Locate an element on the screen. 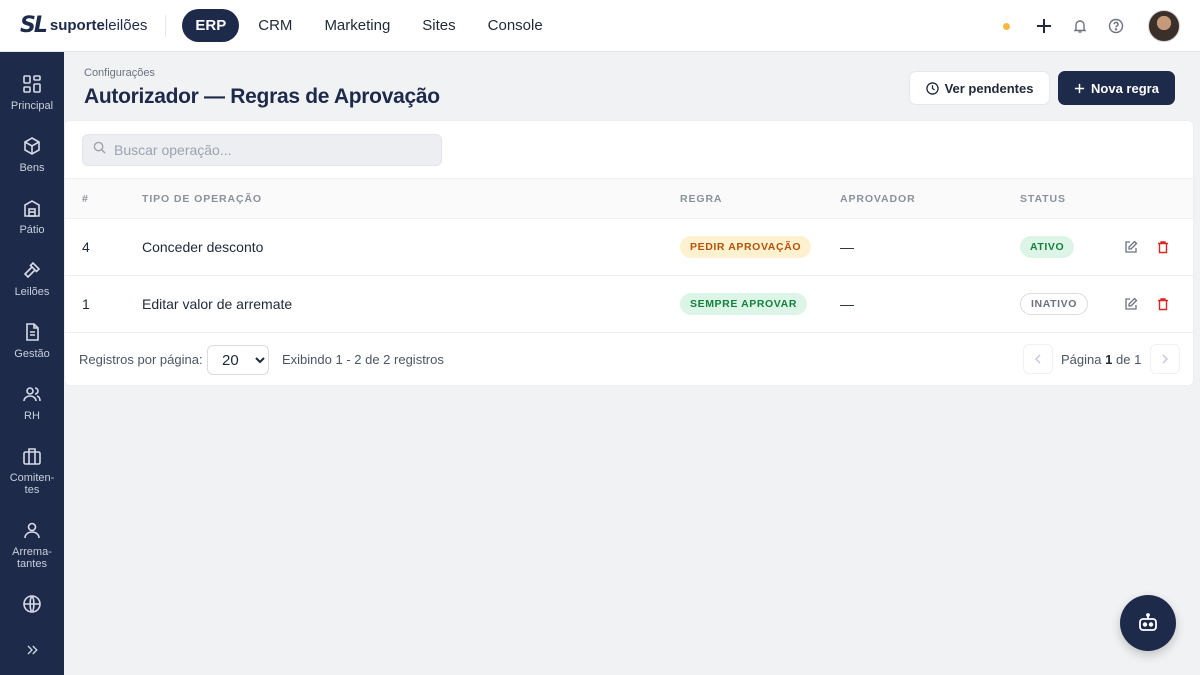 The image size is (1200, 675). breadcrumb: Configurações is located at coordinates (119, 73).